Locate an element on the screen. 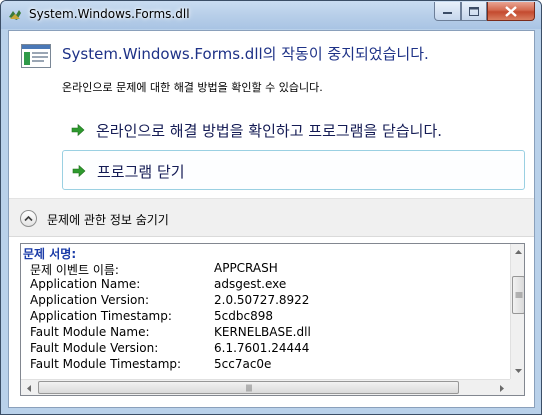  arrow-right-icon is located at coordinates (501, 388).